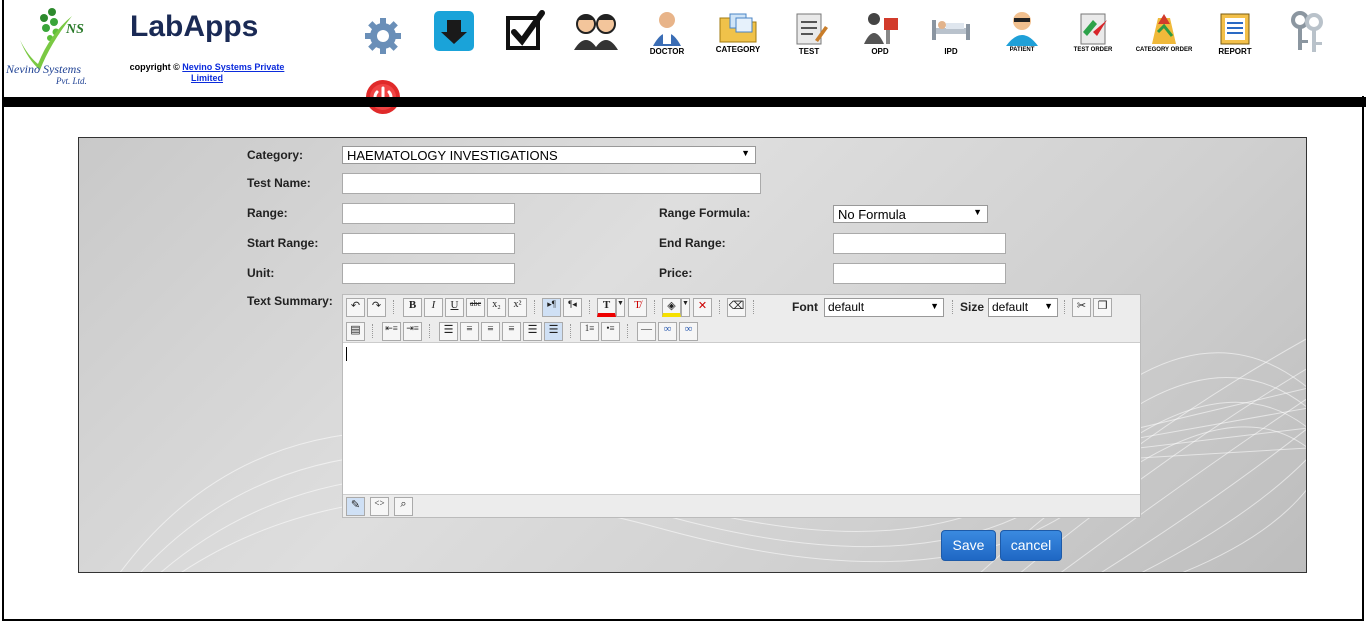 The width and height of the screenshot is (1366, 623). Describe the element at coordinates (884, 307) in the screenshot. I see `font-select: default ▼` at that location.